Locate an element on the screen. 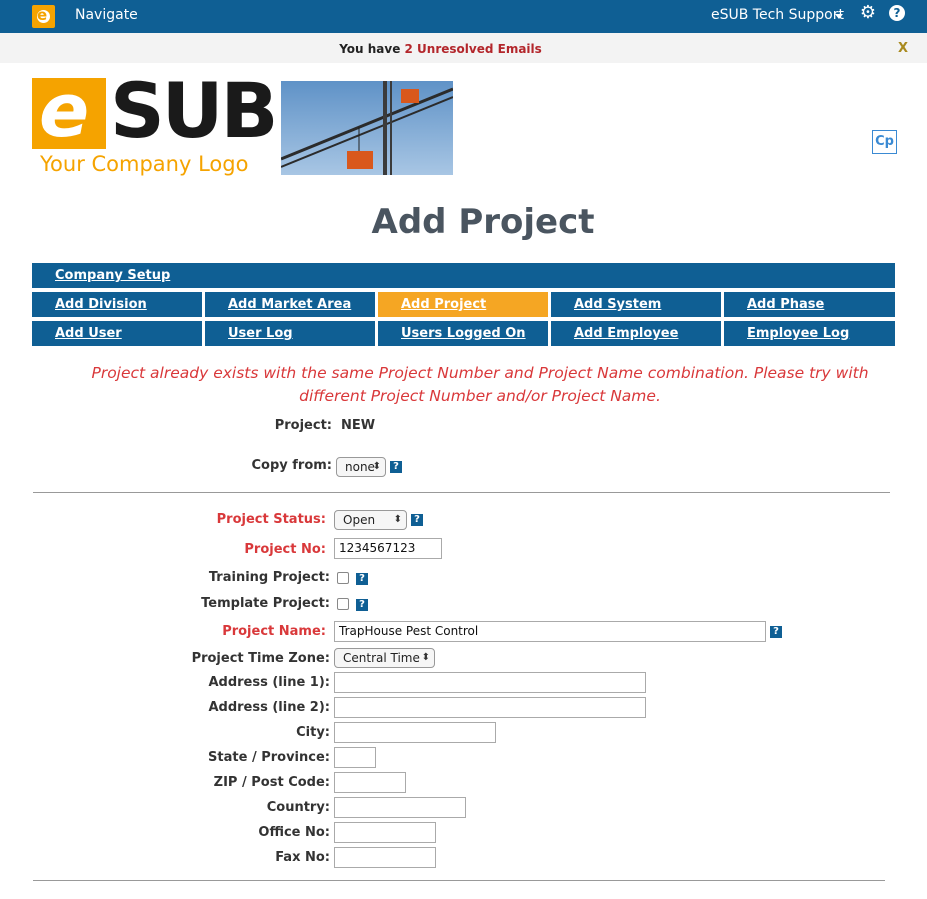 This screenshot has width=927, height=899. fax-no-input is located at coordinates (385, 857).